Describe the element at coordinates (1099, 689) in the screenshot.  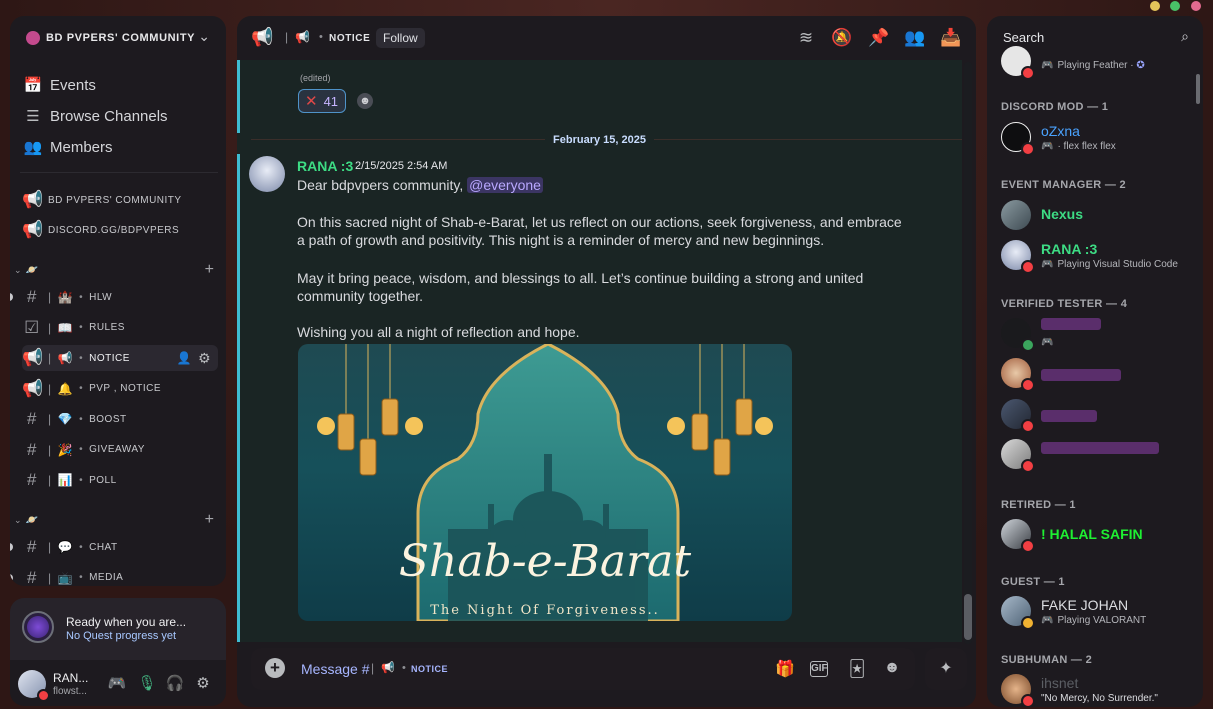
I see `member-item: ihsnet "No Mercy, No Surrender."` at that location.